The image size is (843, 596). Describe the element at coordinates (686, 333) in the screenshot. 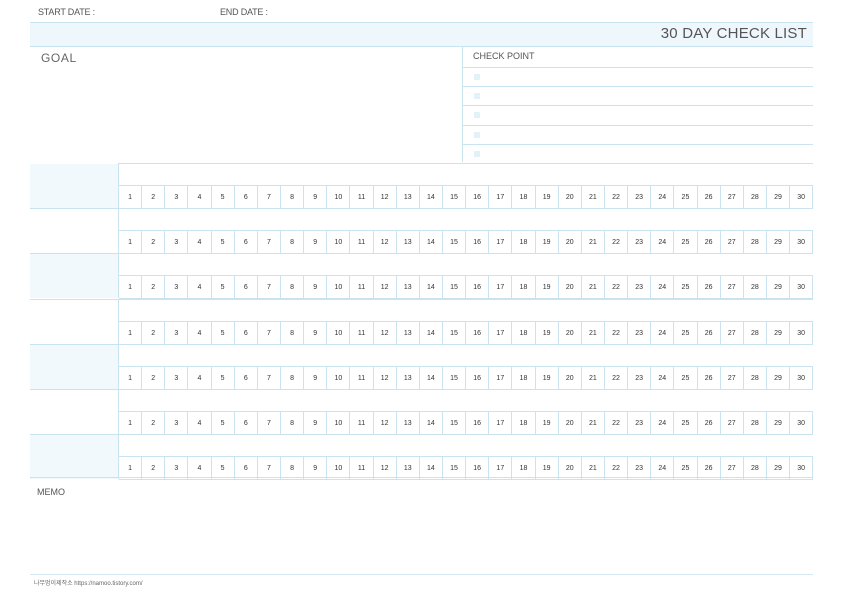

I see `day-cell: 25` at that location.